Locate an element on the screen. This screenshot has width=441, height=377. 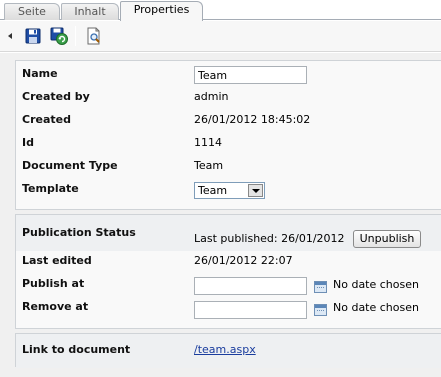
publish-at-input is located at coordinates (250, 286).